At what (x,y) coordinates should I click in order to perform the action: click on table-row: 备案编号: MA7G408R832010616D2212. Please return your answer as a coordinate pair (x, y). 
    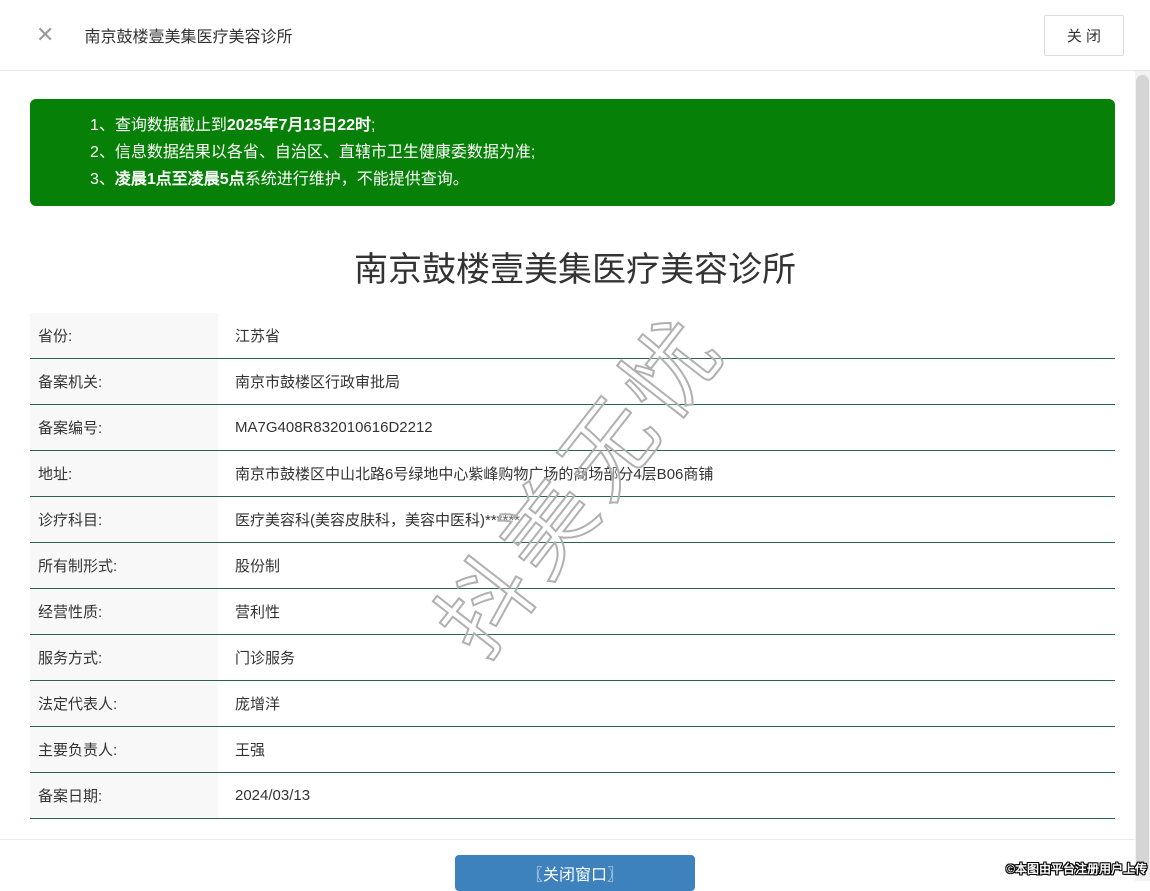
    Looking at the image, I should click on (572, 428).